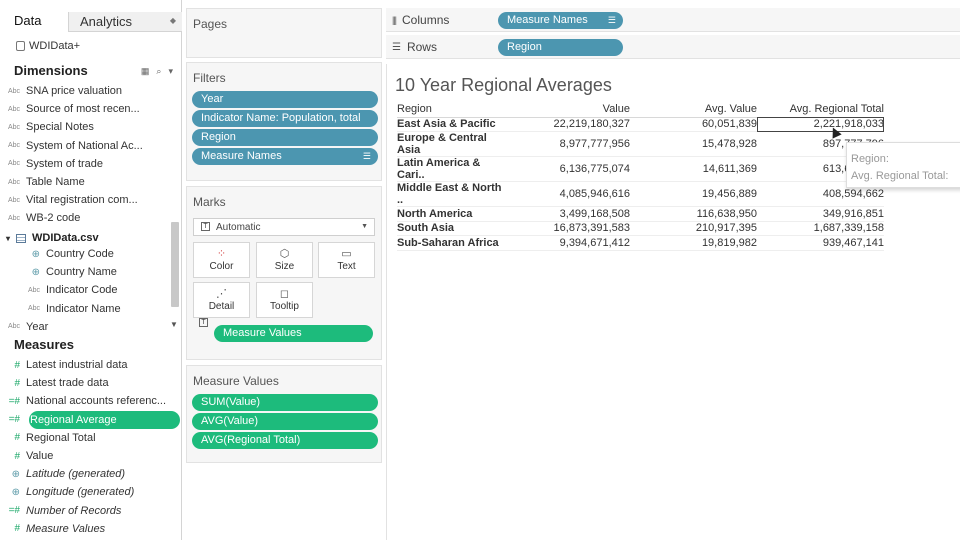 The width and height of the screenshot is (960, 540). I want to click on table-field-item: Abc Indicator Code, so click(86, 290).